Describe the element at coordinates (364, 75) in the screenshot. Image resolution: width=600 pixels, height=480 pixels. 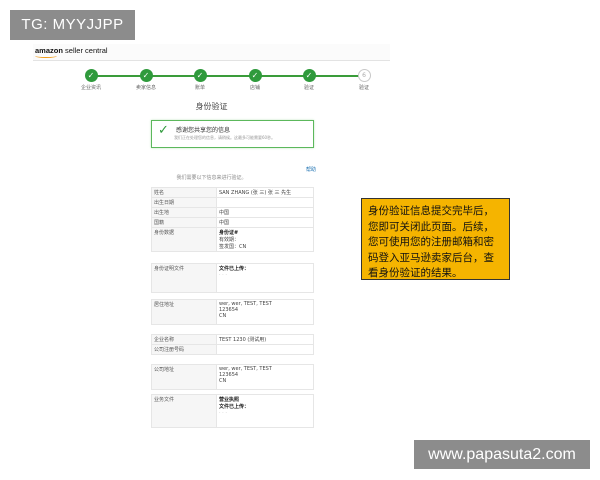
I see `step-number-icon: 6` at that location.